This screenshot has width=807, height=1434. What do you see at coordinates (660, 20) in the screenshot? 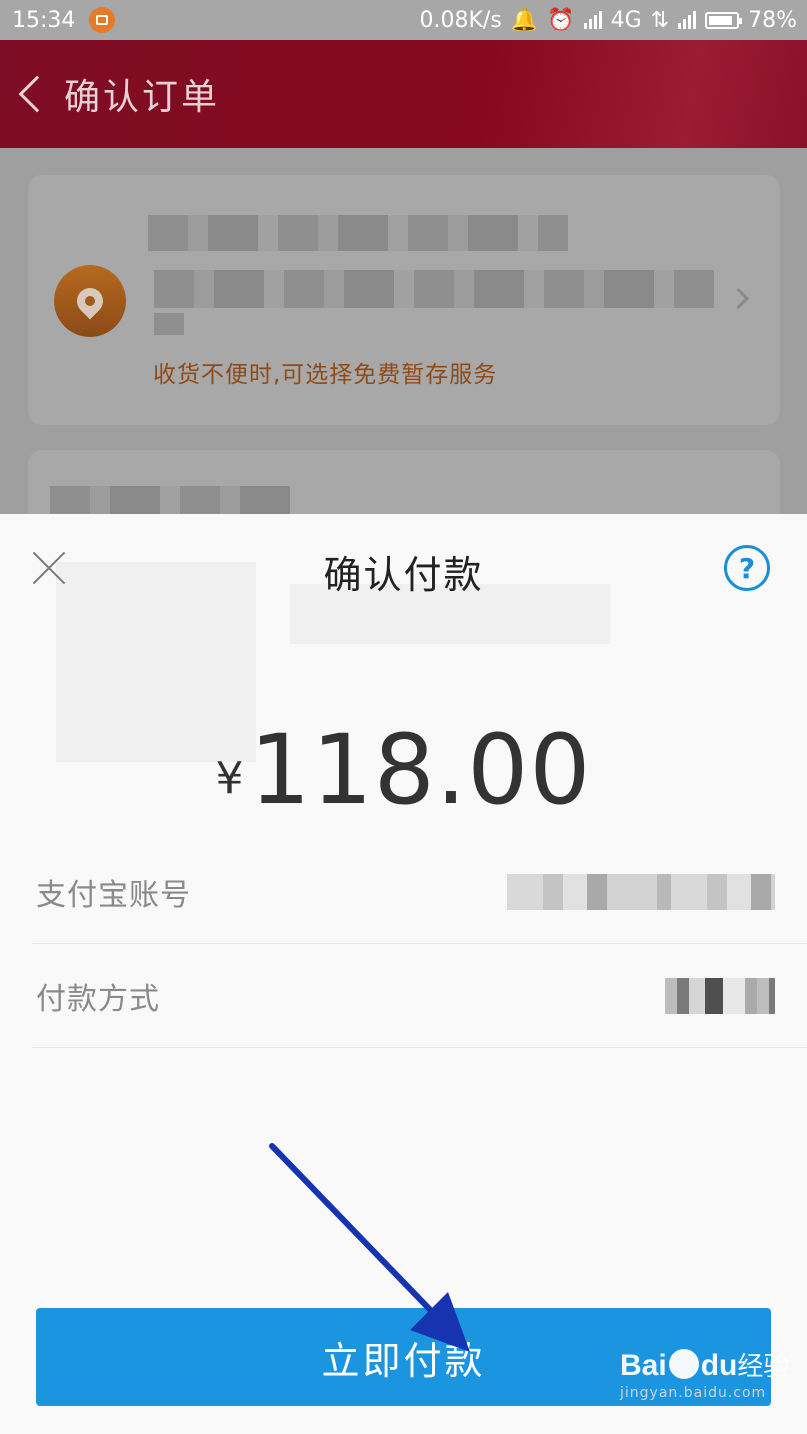
I see `data-arrows-icon: ⇅` at bounding box center [660, 20].